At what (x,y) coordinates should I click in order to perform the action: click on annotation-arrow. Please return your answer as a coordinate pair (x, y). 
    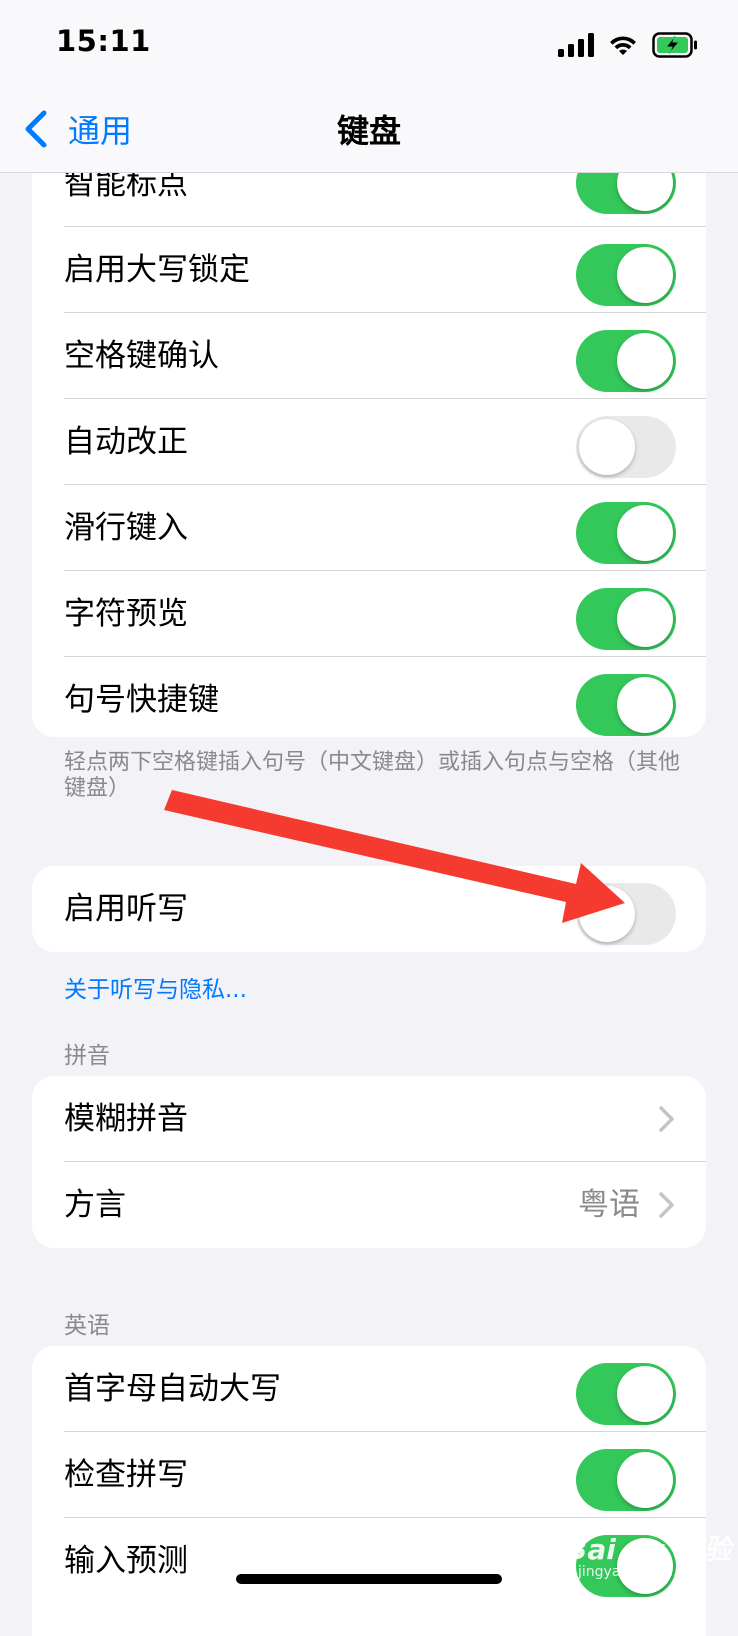
    Looking at the image, I should click on (394, 856).